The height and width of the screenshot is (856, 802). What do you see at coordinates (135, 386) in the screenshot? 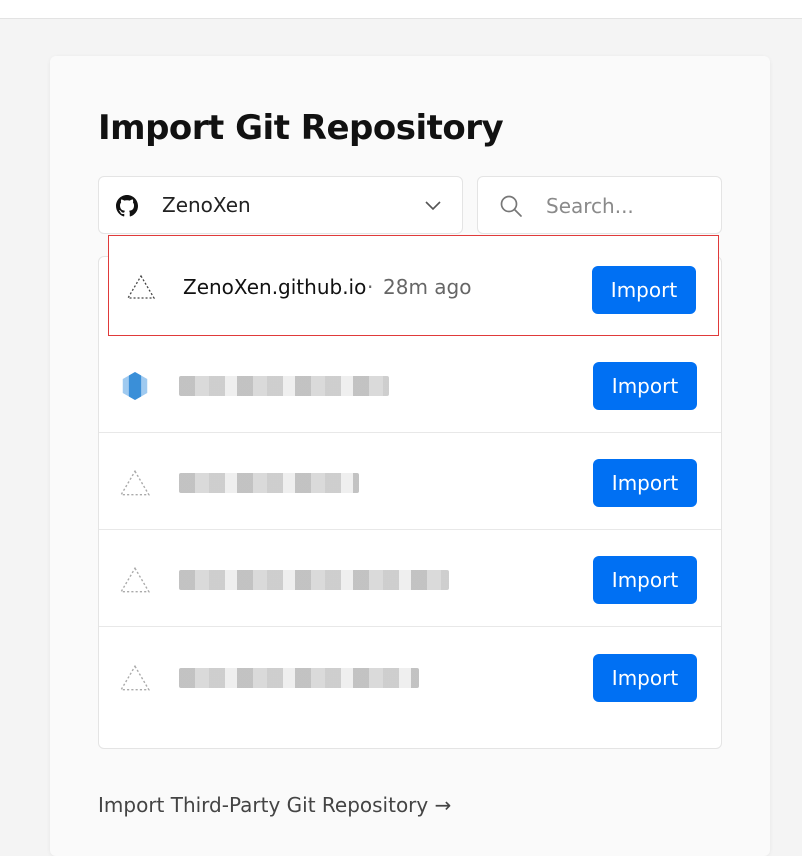
I see `framework-icon` at bounding box center [135, 386].